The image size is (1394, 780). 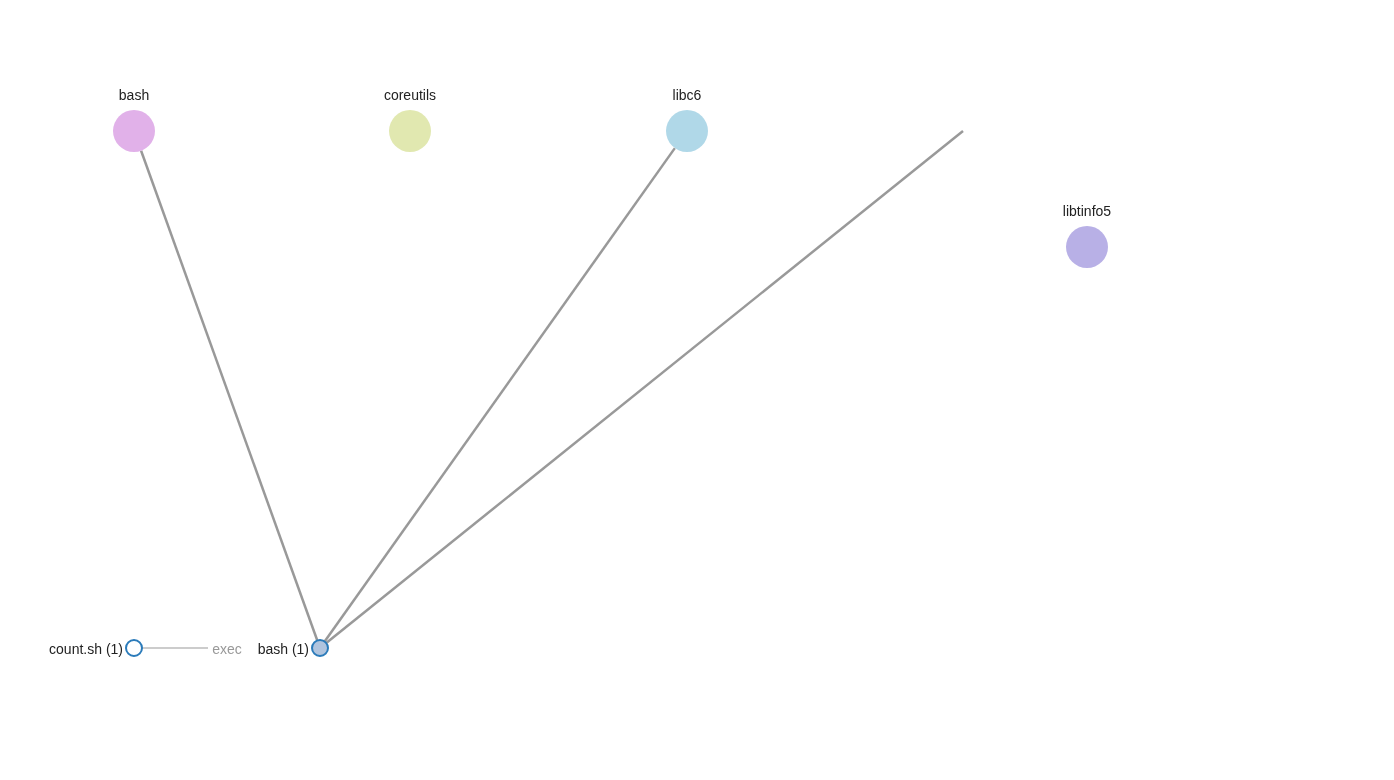 I want to click on process-label: bash (1), so click(x=283, y=649).